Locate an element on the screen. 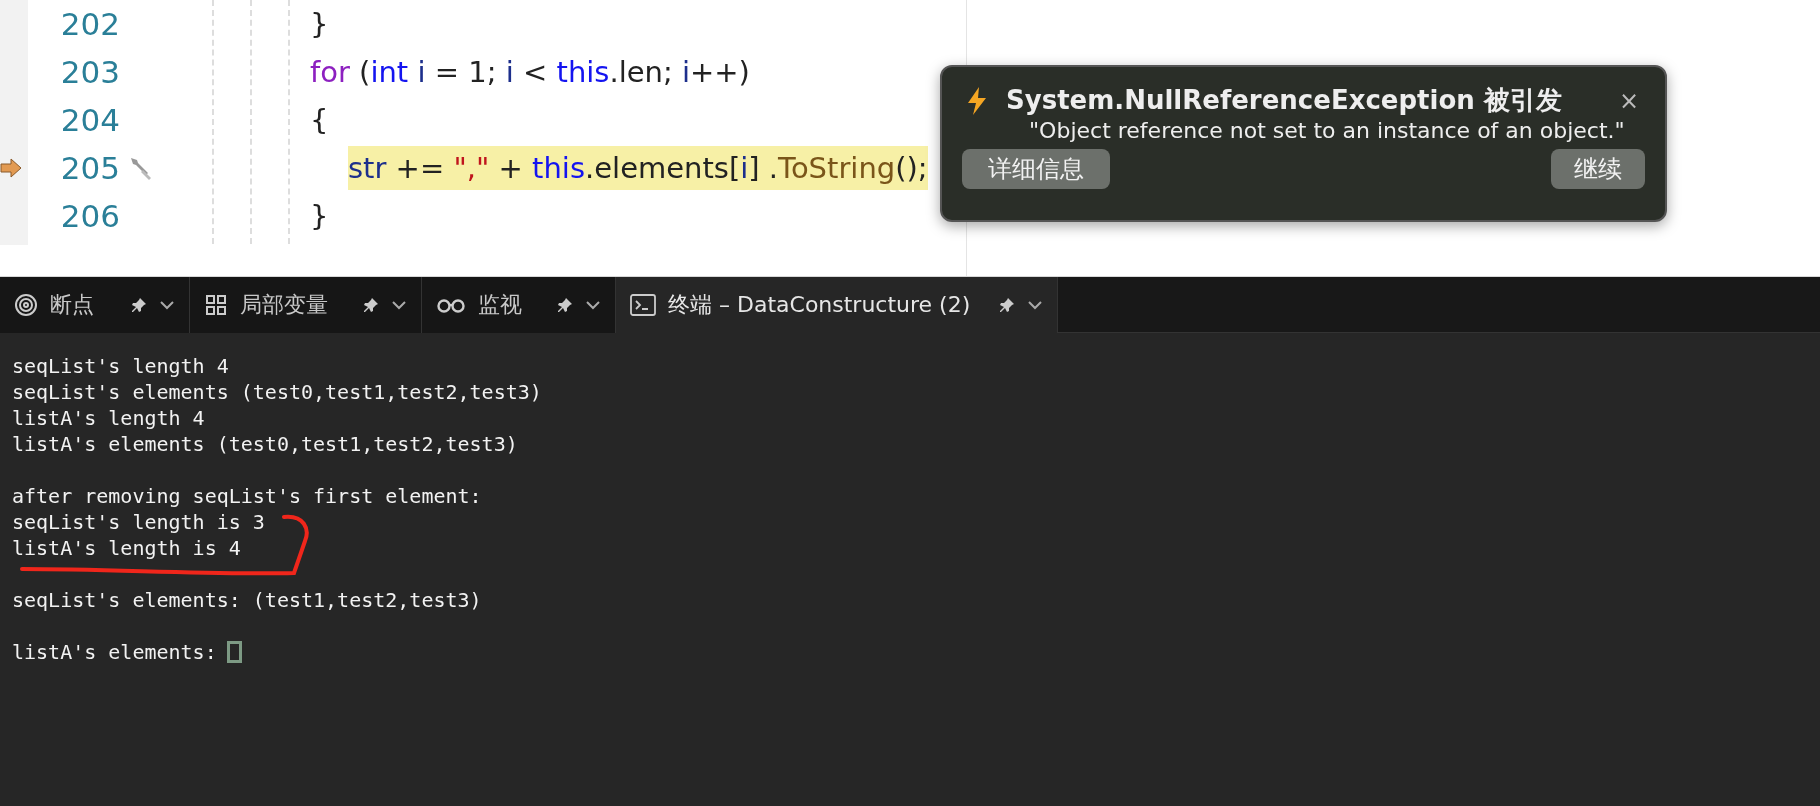 The image size is (1820, 806). panel-tab: 终端 – DataConstructure (2) is located at coordinates (837, 305).